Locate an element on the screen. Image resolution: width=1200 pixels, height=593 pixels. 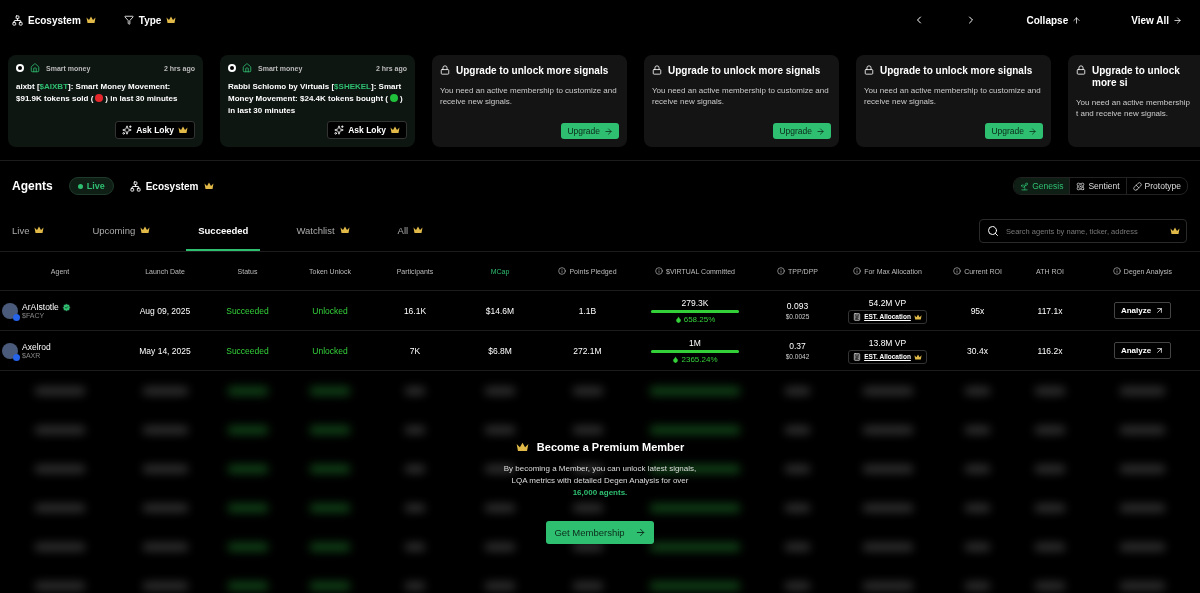
filter-button: Type is located at coordinates (150, 20).